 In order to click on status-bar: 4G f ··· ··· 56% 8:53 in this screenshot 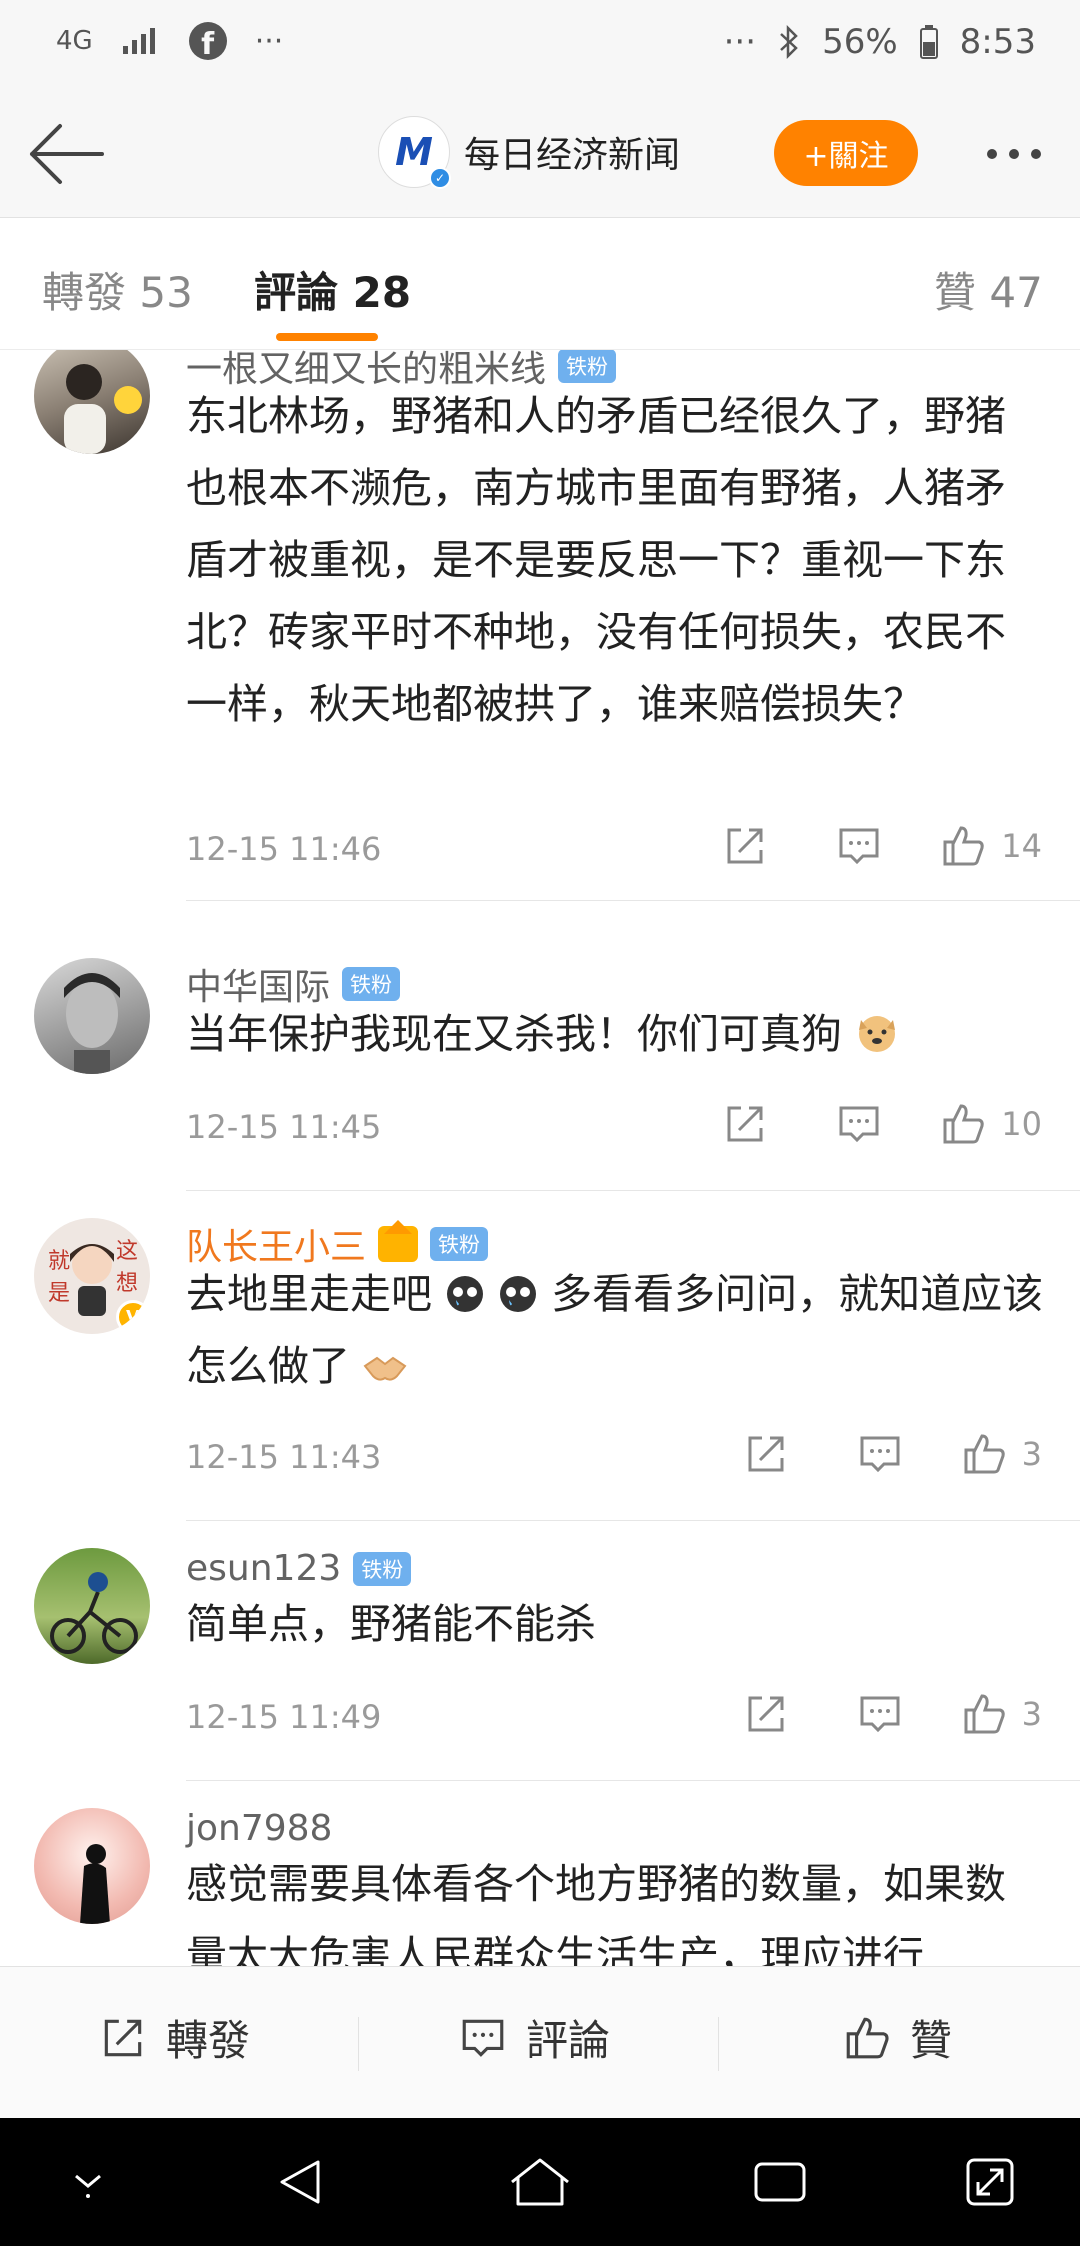, I will do `click(540, 45)`.